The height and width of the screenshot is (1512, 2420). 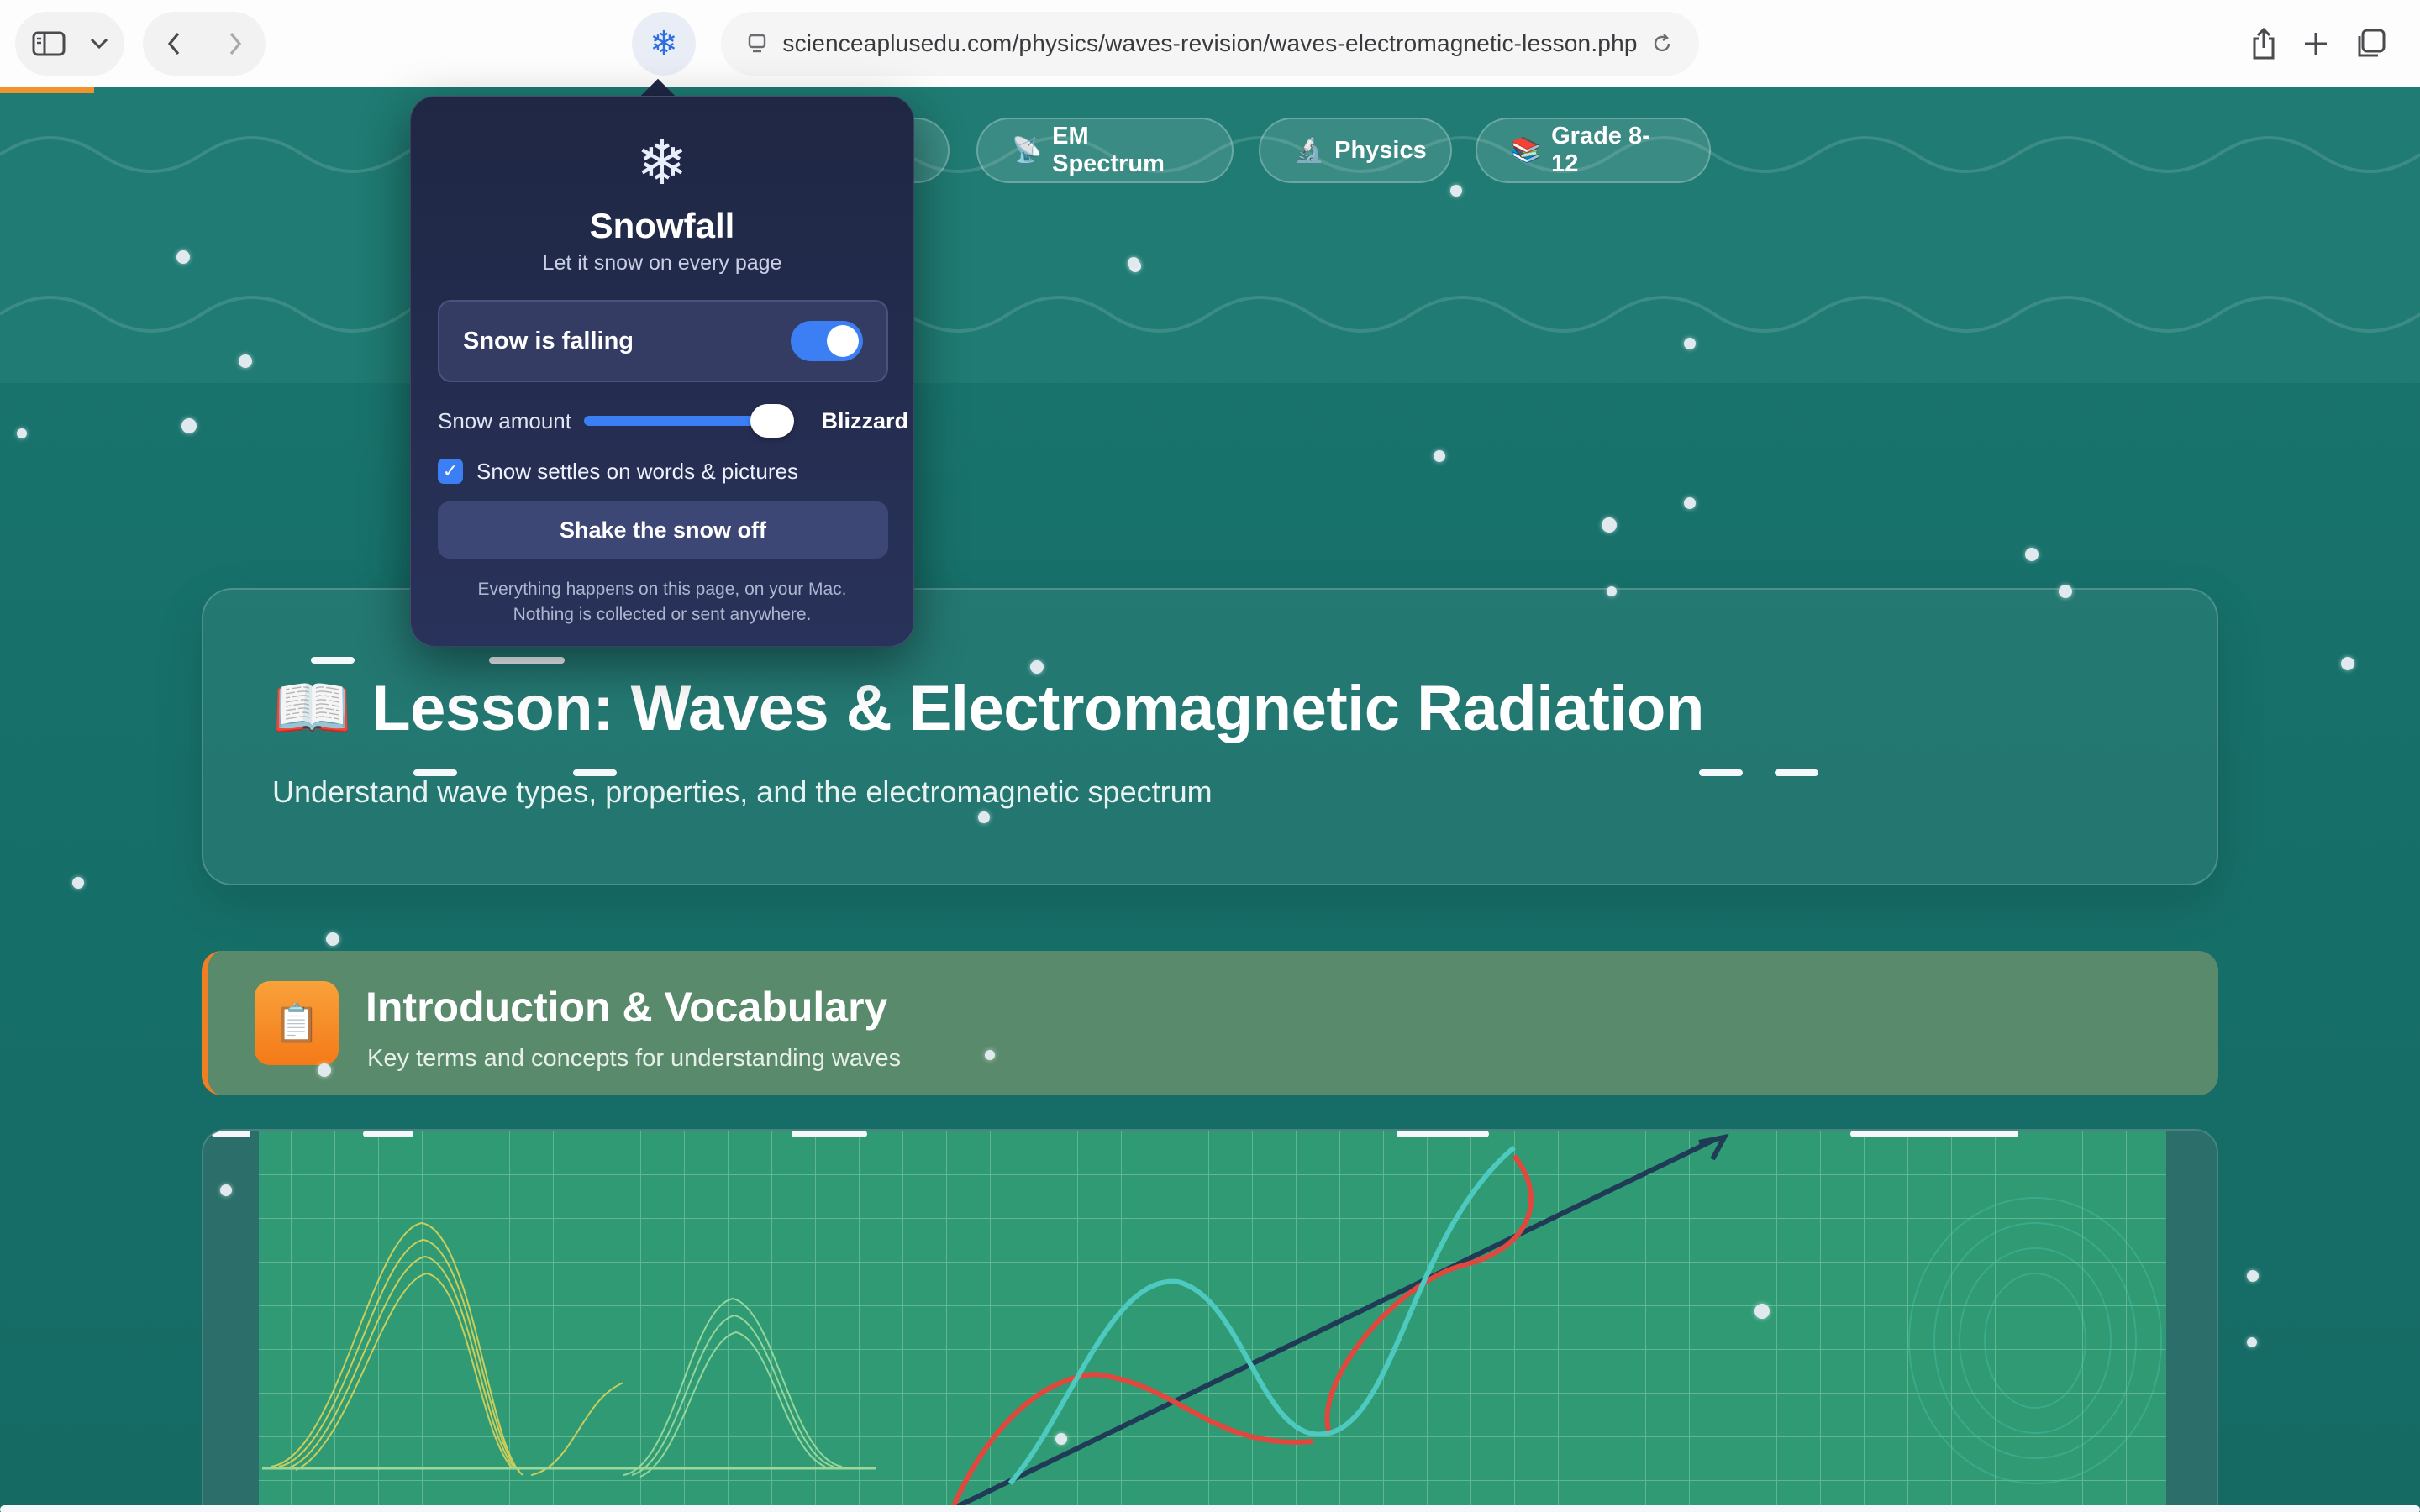 I want to click on tag-em-spectrum: 📡 EM Spectrum, so click(x=1105, y=150).